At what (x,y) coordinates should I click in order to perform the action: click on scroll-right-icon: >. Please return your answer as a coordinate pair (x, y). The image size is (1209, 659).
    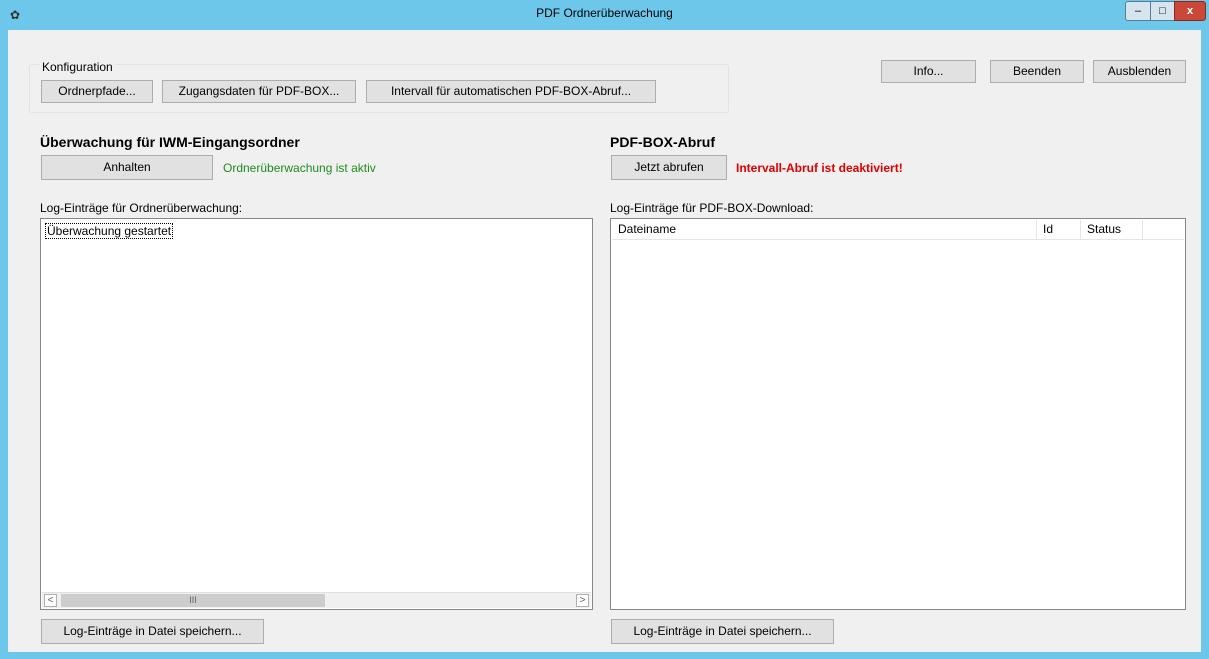
    Looking at the image, I should click on (582, 600).